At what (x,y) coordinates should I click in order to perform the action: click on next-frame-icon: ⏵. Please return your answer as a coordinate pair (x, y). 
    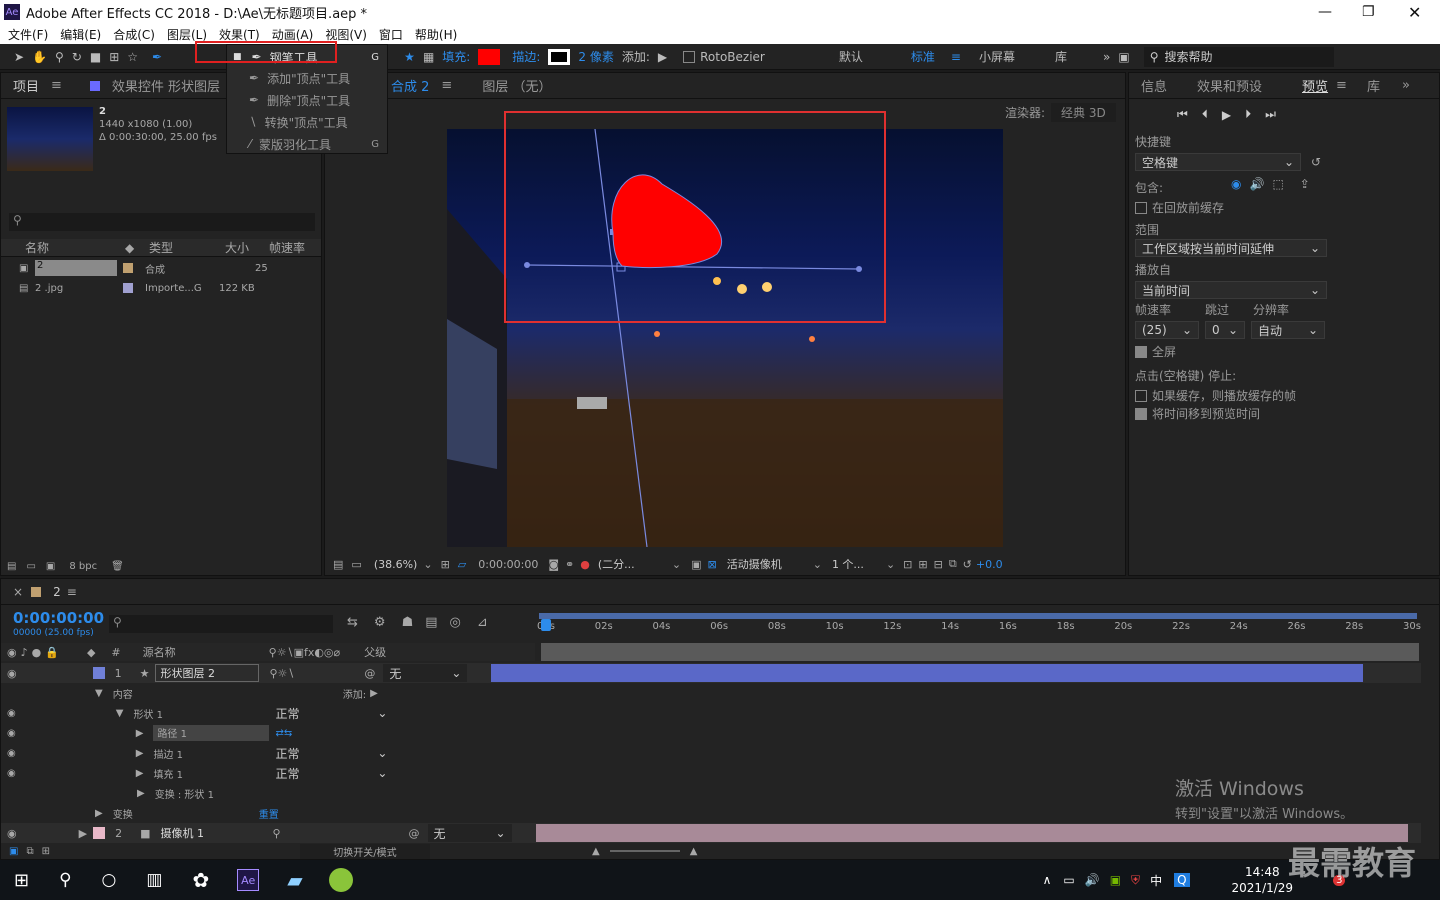
    Looking at the image, I should click on (1248, 114).